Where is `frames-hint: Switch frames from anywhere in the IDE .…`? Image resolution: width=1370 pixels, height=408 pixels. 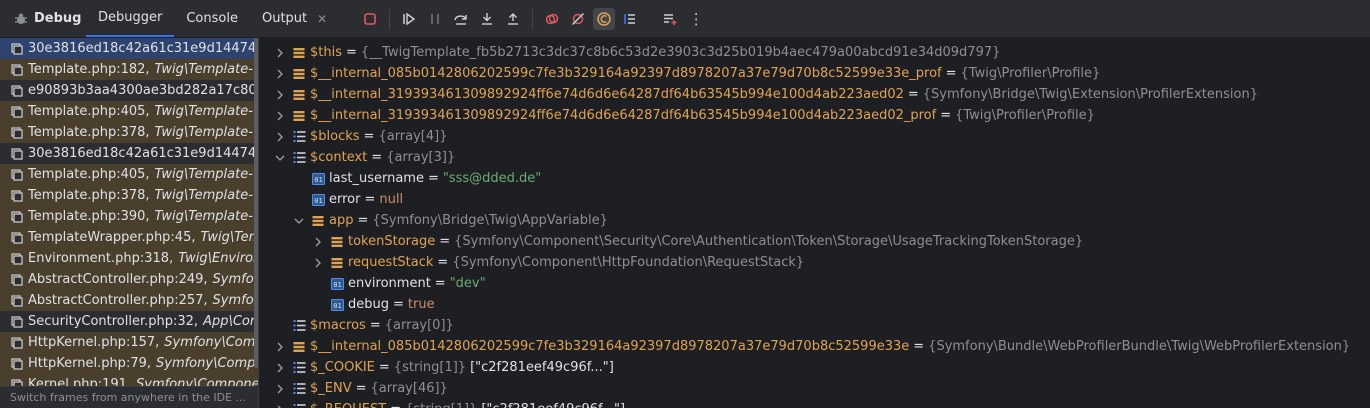 frames-hint: Switch frames from anywhere in the IDE .… is located at coordinates (129, 397).